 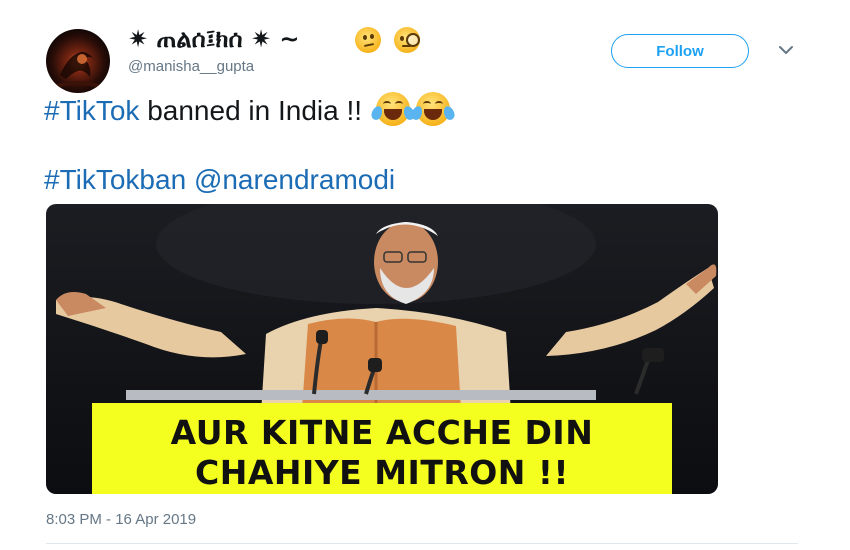 What do you see at coordinates (121, 519) in the screenshot?
I see `tweet-timestamp: 8:03 PM - 16 Apr 2019` at bounding box center [121, 519].